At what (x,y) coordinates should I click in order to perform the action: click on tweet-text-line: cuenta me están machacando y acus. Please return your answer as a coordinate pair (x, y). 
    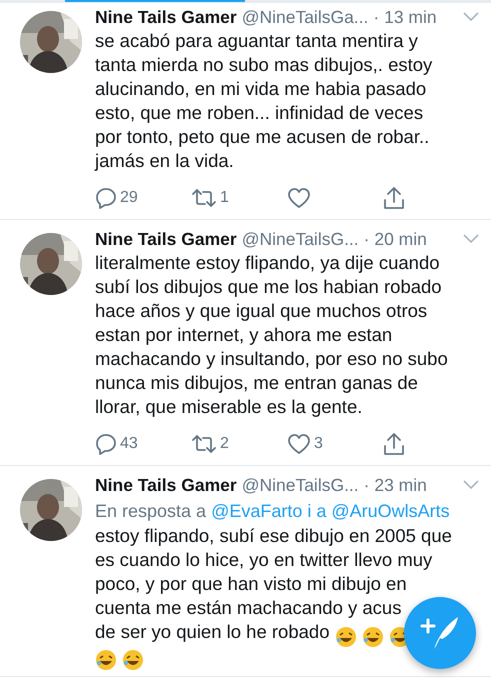
    Looking at the image, I should click on (248, 607).